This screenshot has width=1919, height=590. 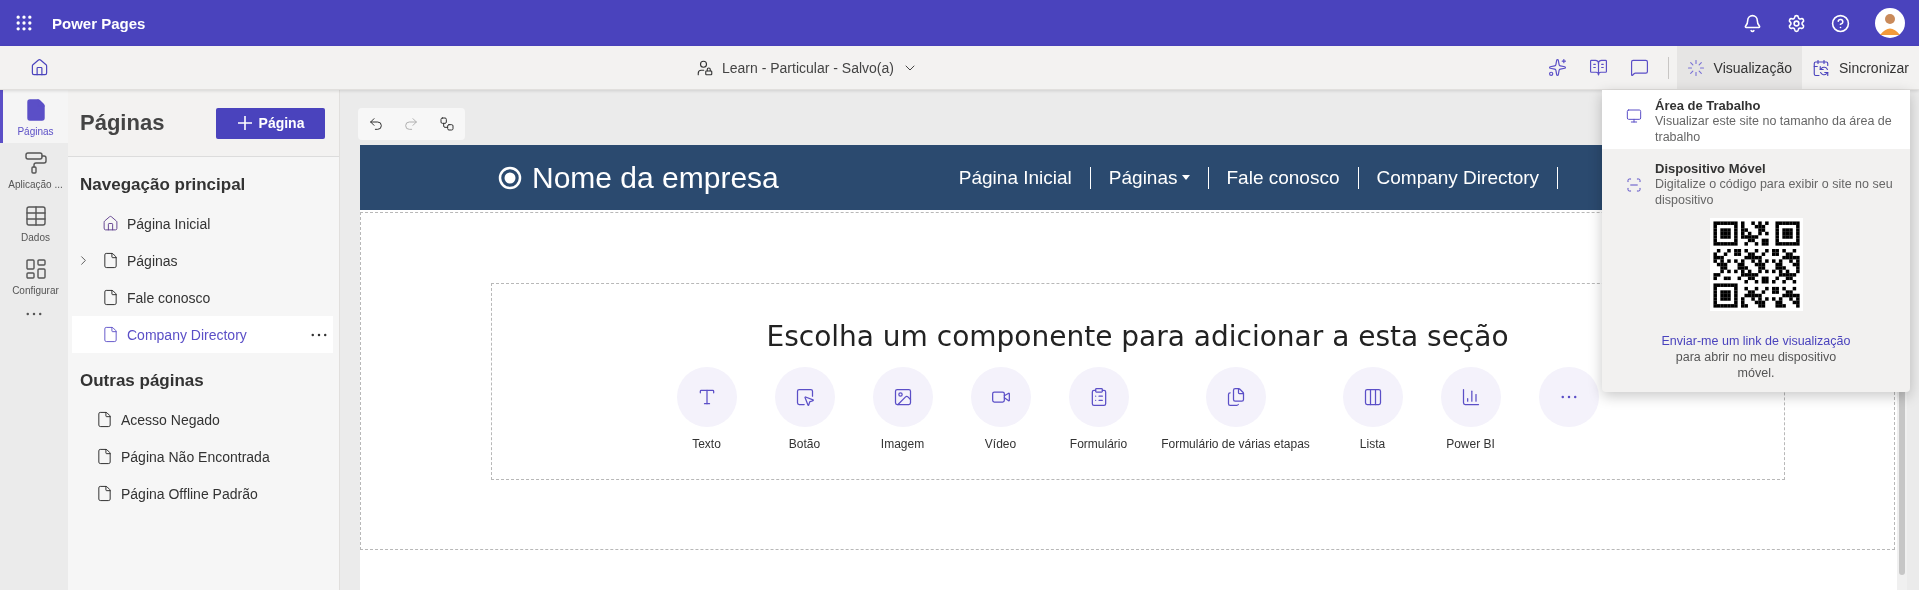 I want to click on site-nav-link: Página Inicial, so click(x=1015, y=177).